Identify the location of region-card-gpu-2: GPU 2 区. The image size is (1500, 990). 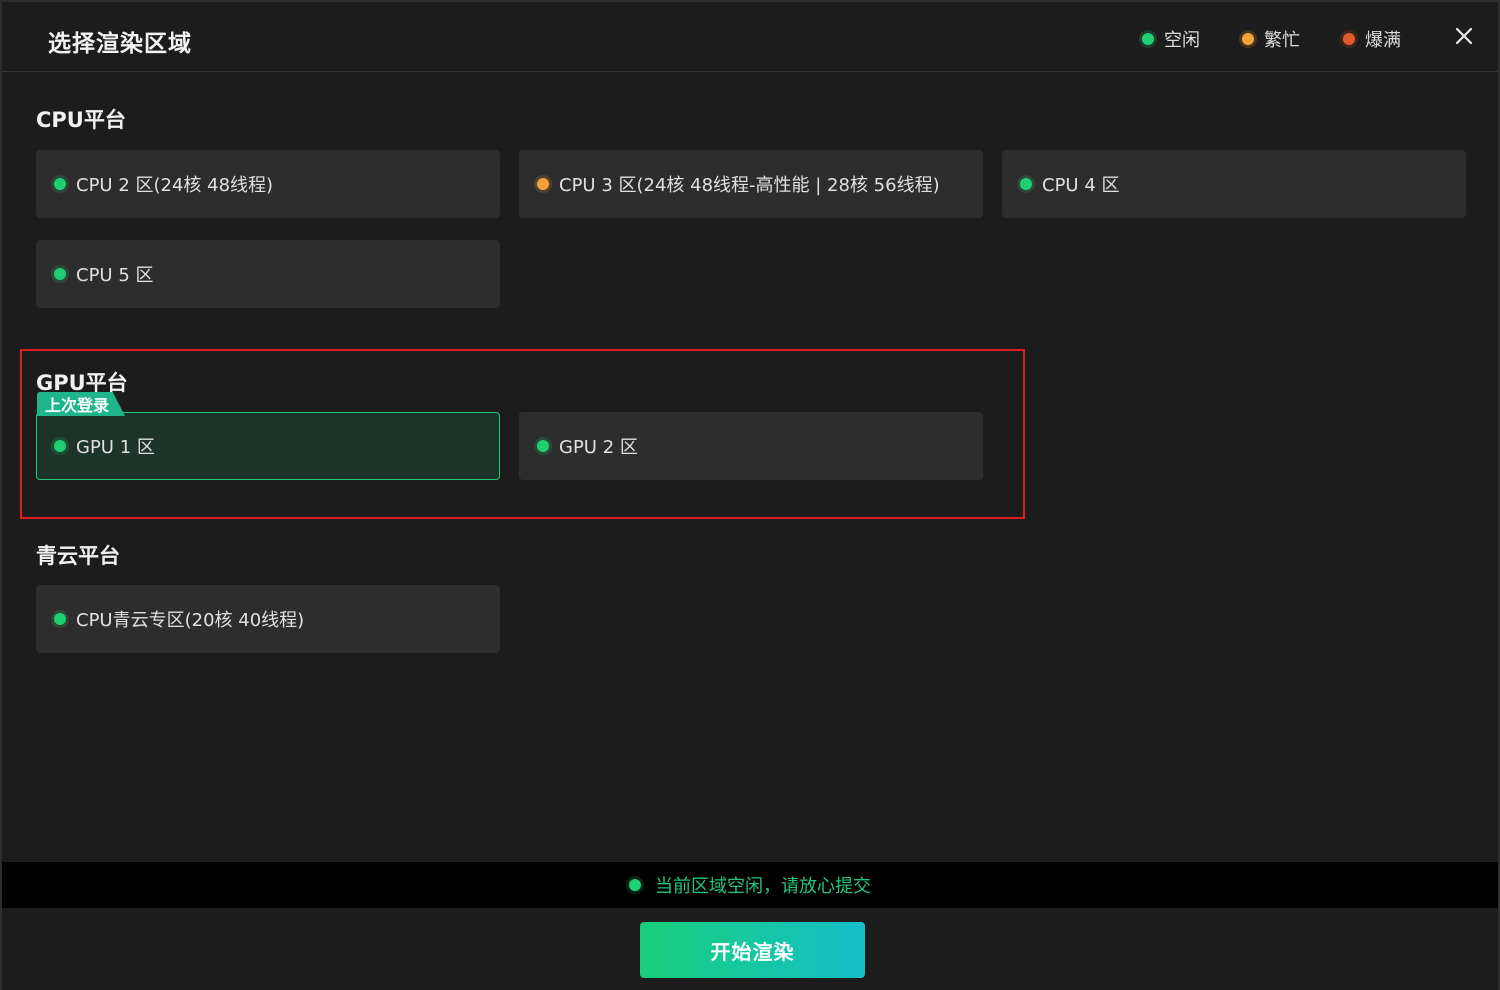
(751, 446).